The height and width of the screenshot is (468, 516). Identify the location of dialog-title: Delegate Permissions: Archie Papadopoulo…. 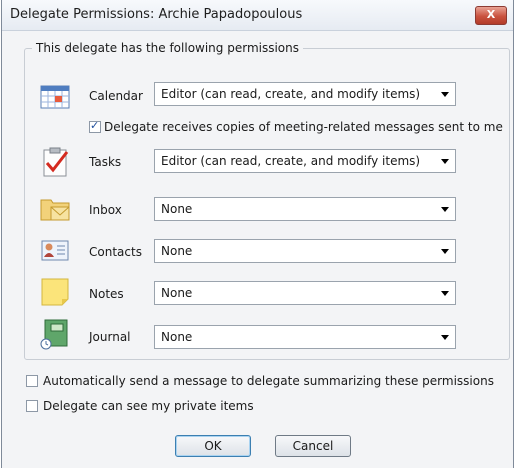
(156, 14).